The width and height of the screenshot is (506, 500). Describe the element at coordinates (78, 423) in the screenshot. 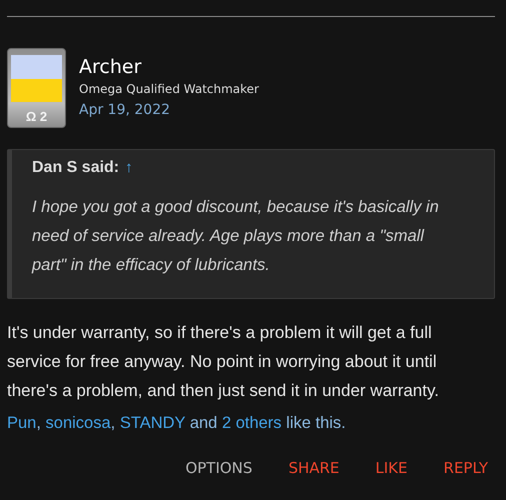

I see `user-link: sonicosa` at that location.